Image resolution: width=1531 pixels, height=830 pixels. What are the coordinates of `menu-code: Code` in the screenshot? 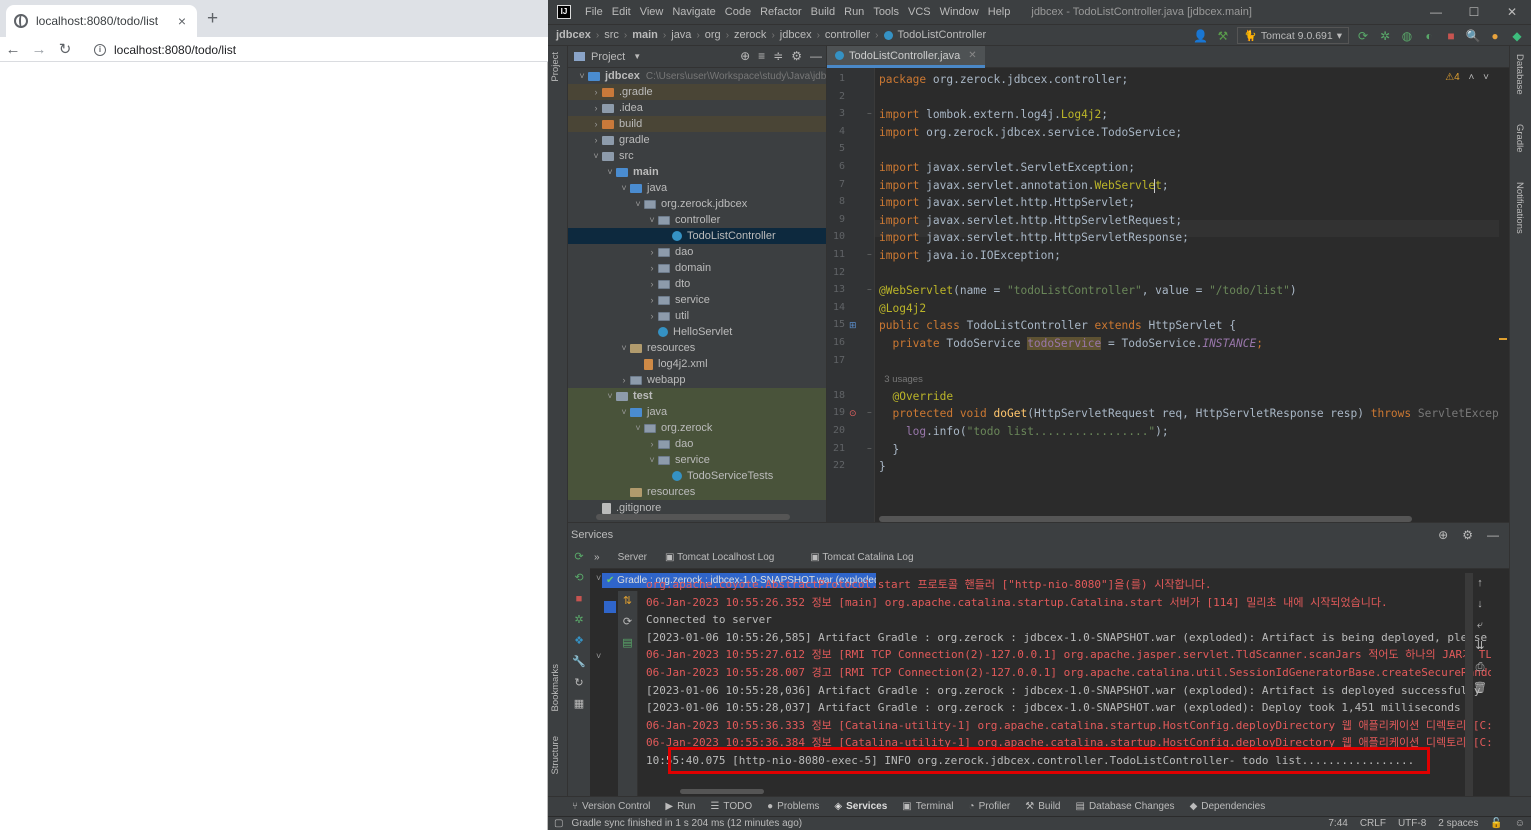 It's located at (738, 12).